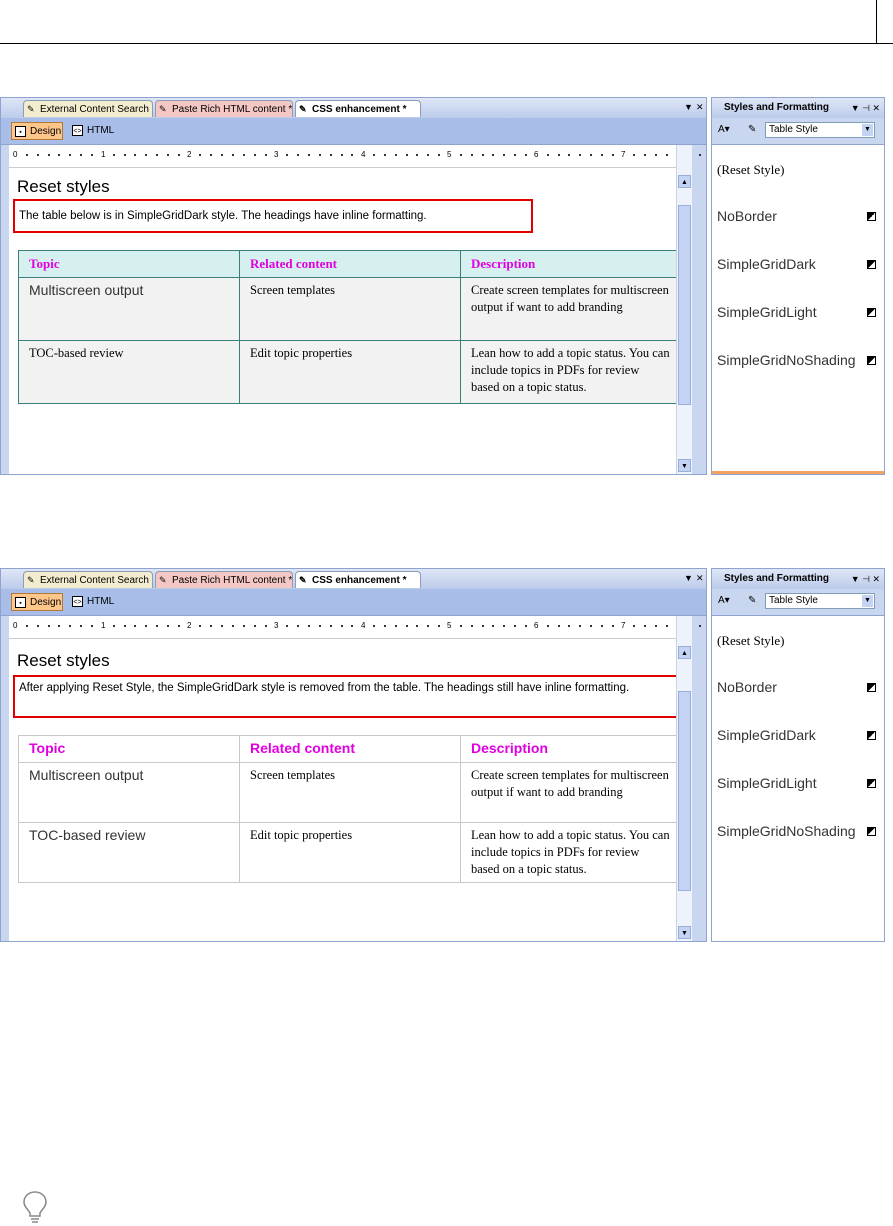 This screenshot has width=893, height=1226. Describe the element at coordinates (189, 154) in the screenshot. I see `ruler-number: 2` at that location.